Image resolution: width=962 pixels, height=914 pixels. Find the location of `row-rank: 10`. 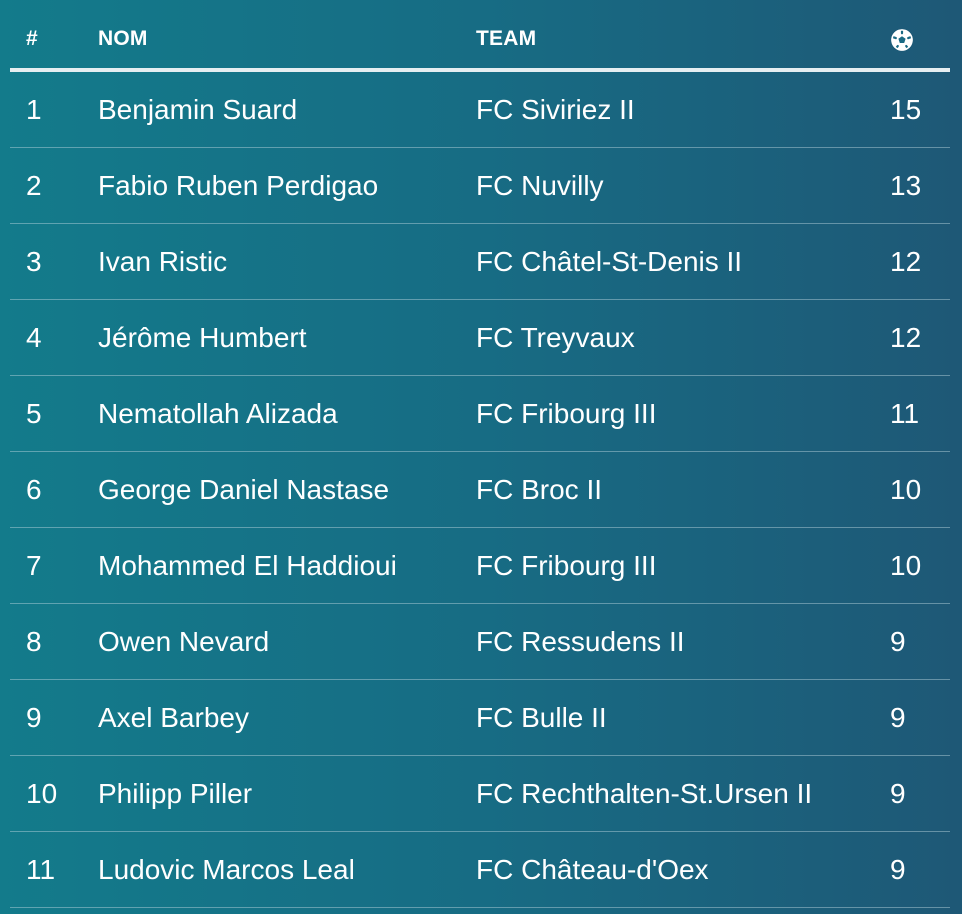

row-rank: 10 is located at coordinates (42, 793).